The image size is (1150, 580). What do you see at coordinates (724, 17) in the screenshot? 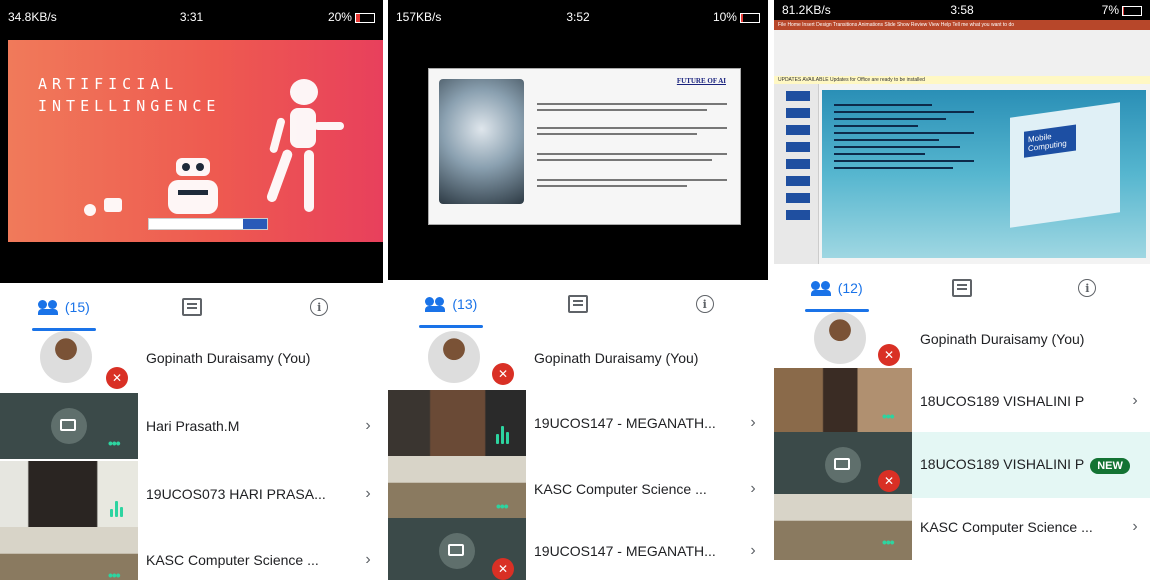
I see `battery-percent: 10%` at bounding box center [724, 17].